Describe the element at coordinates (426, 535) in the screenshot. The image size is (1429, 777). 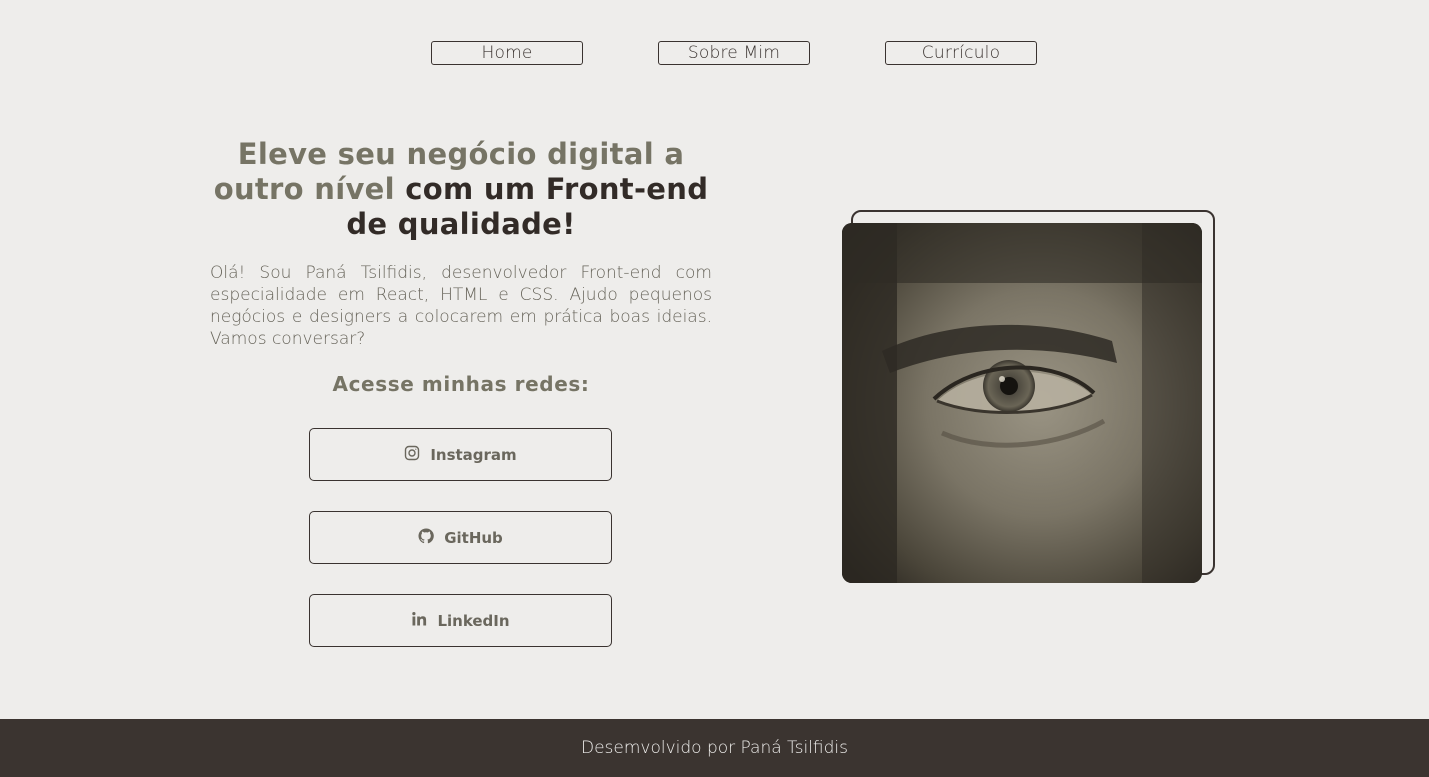
I see `github-icon` at that location.